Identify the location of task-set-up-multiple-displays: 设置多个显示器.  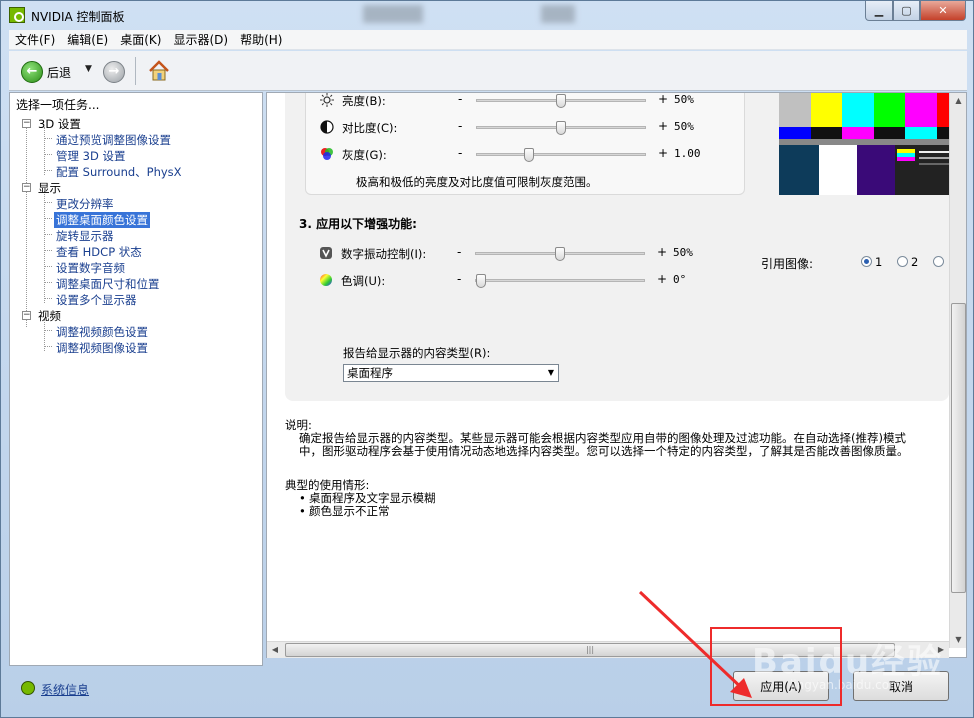
(96, 300).